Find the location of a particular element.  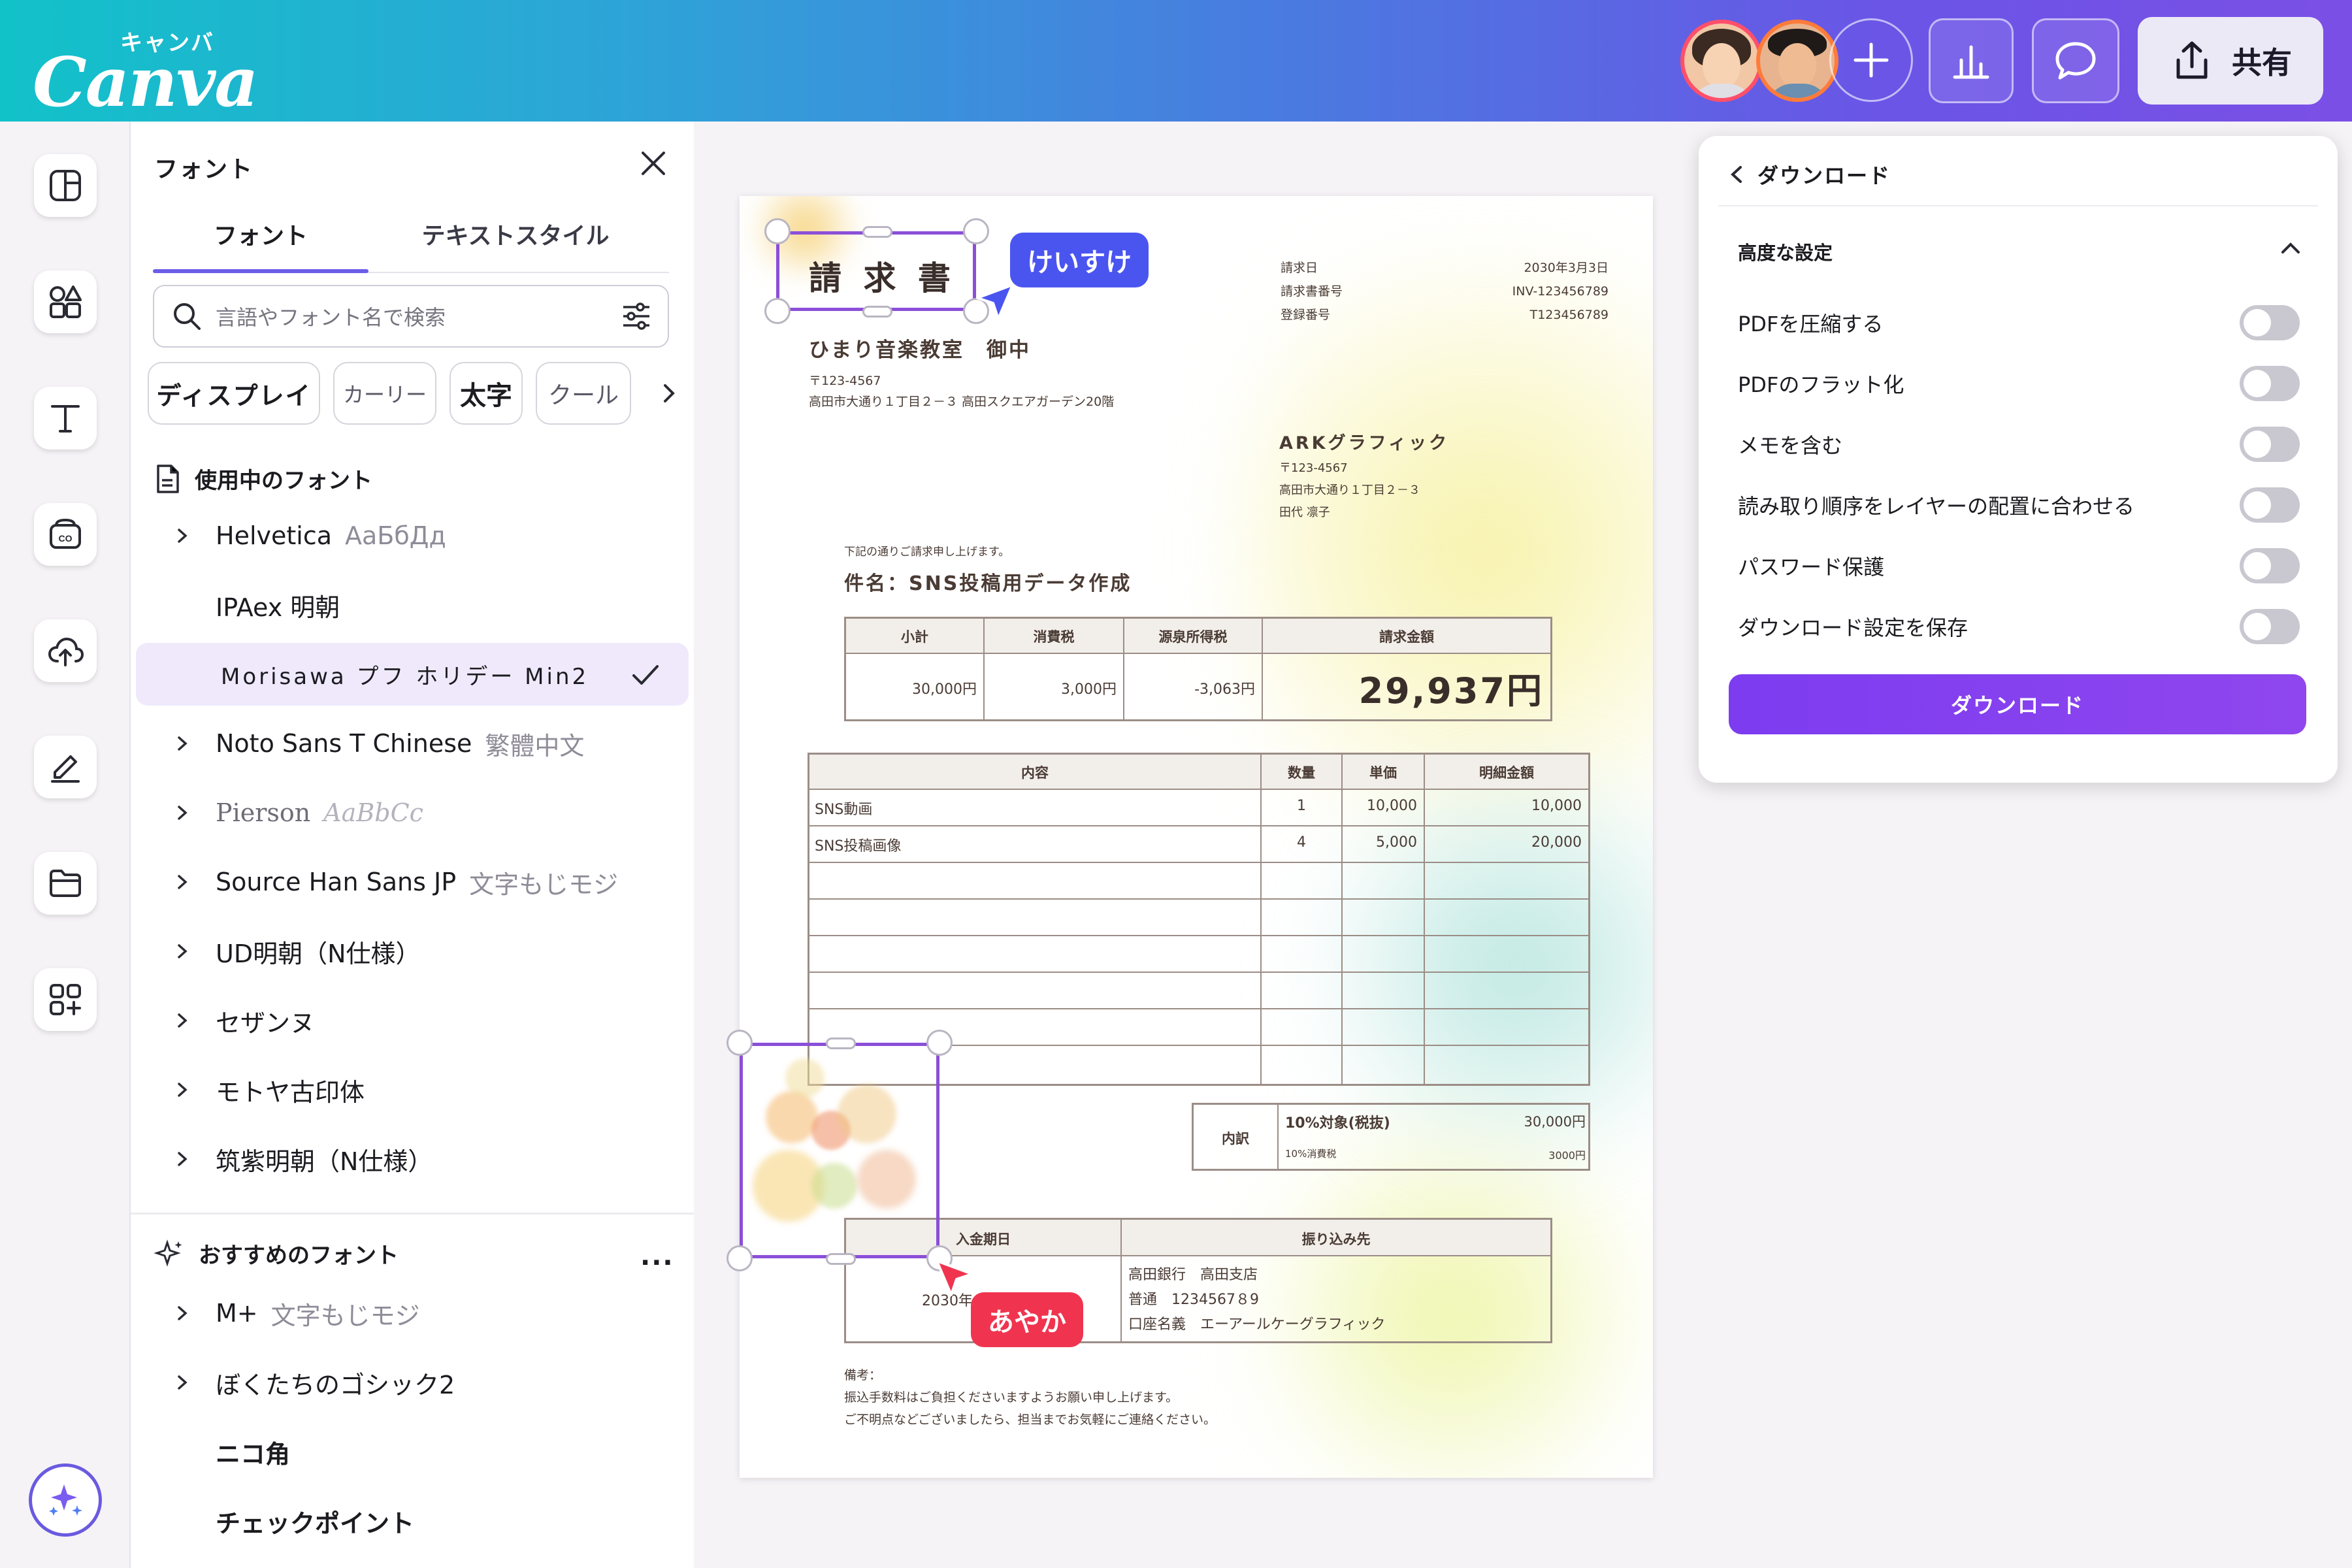

chip-cool: クール is located at coordinates (583, 393).